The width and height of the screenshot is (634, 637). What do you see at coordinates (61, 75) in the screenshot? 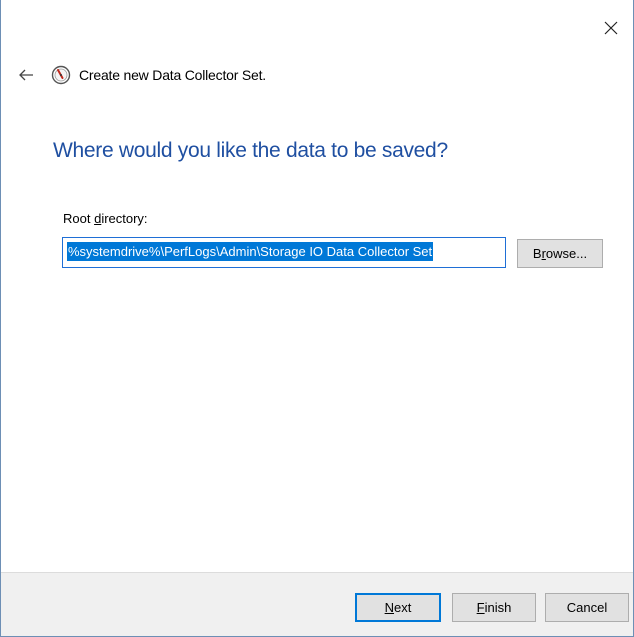
I see `performance-monitor-icon` at bounding box center [61, 75].